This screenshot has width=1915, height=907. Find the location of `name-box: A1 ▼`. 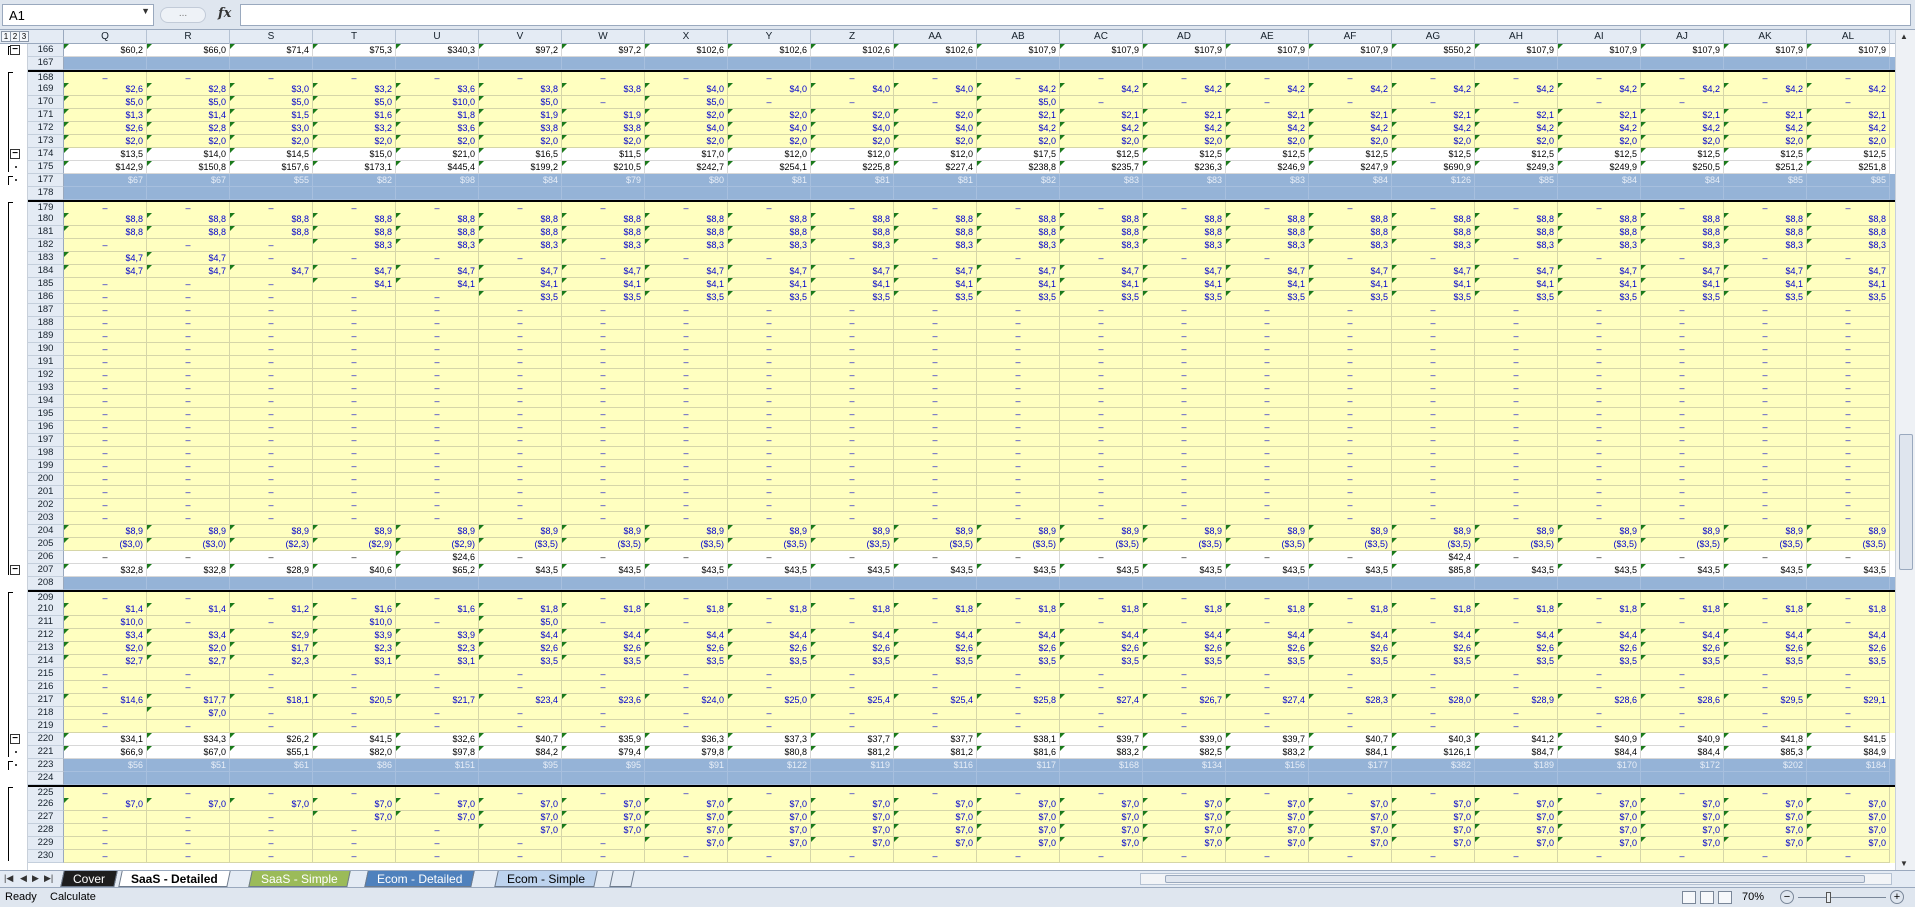

name-box: A1 ▼ is located at coordinates (78, 15).